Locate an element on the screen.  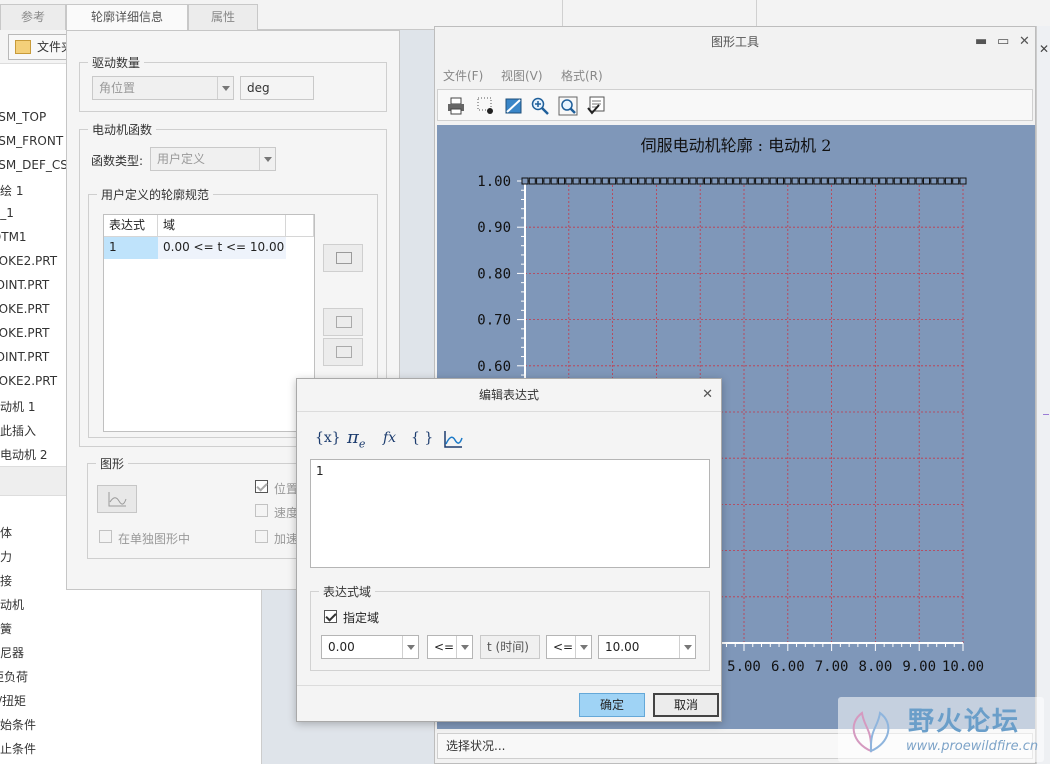
x-tick-label: 9.00 is located at coordinates (919, 667).